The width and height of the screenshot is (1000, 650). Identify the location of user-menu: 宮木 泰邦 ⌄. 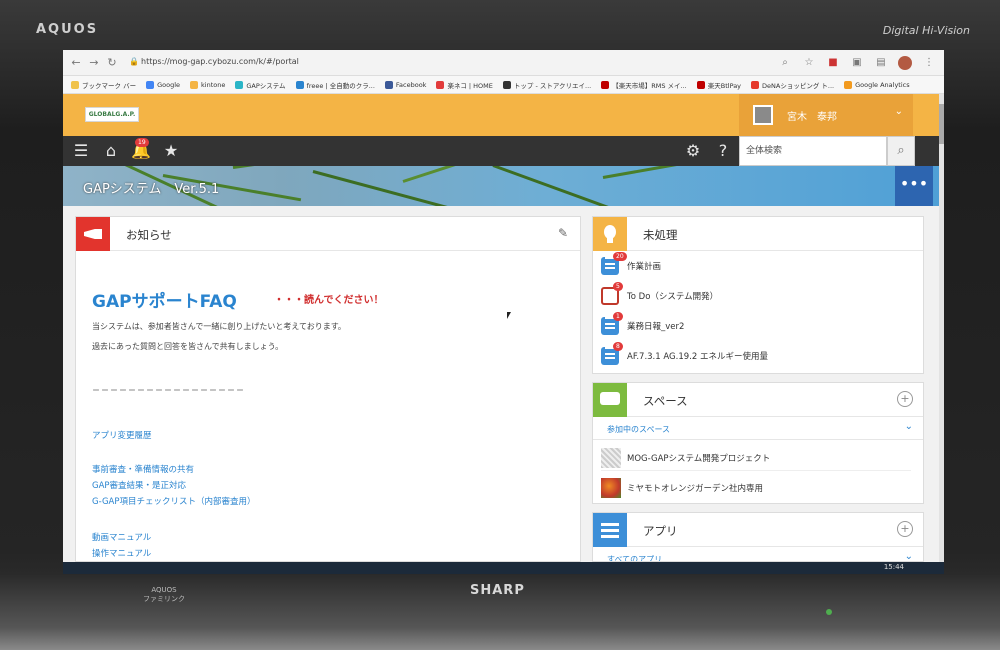
(826, 115).